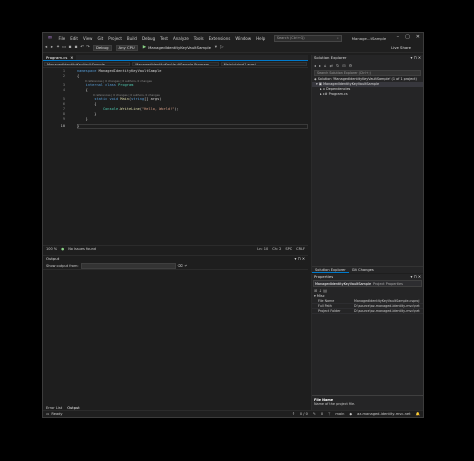 The image size is (474, 461). I want to click on live-share-button: Live Share, so click(401, 47).